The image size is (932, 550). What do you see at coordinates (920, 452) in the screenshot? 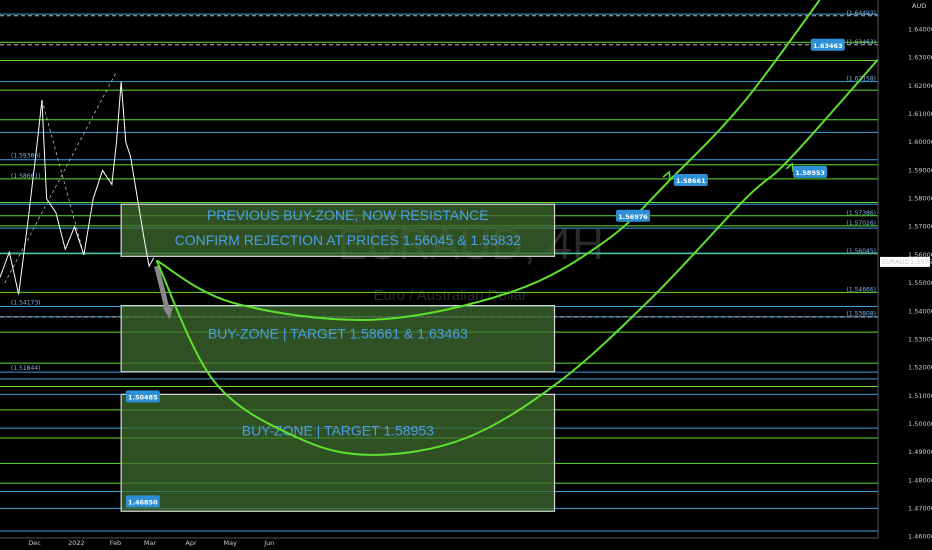
I see `y-tick-label: 1.49000` at bounding box center [920, 452].